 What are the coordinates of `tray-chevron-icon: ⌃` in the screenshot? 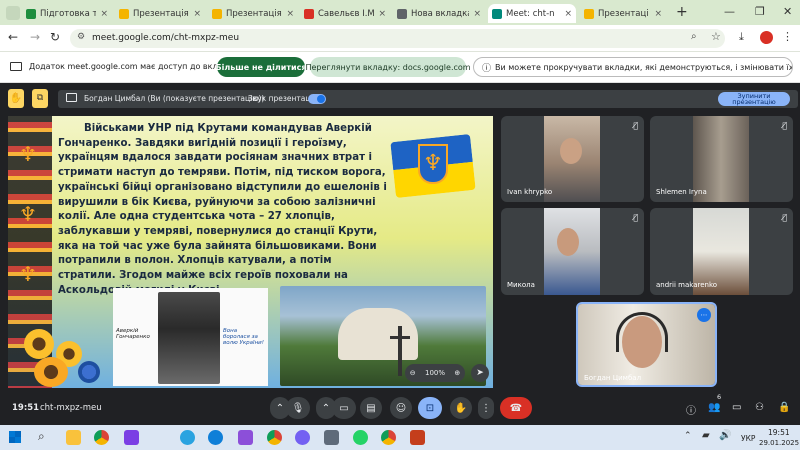 It's located at (688, 436).